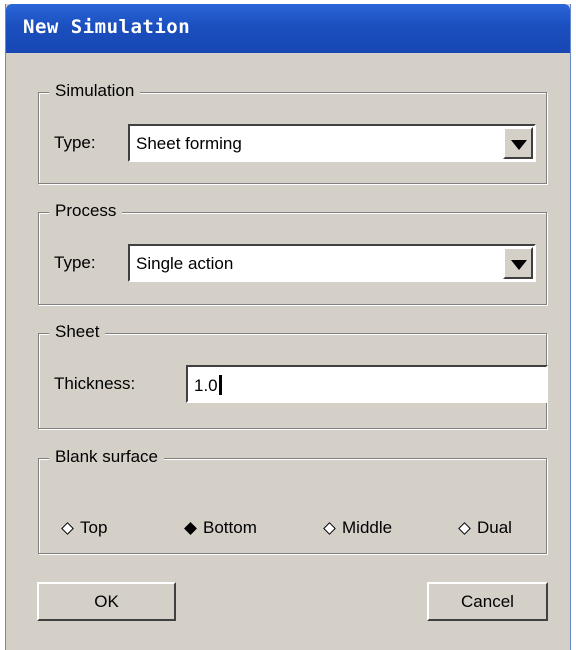  Describe the element at coordinates (190, 528) in the screenshot. I see `radio-indicator-selected-icon` at that location.